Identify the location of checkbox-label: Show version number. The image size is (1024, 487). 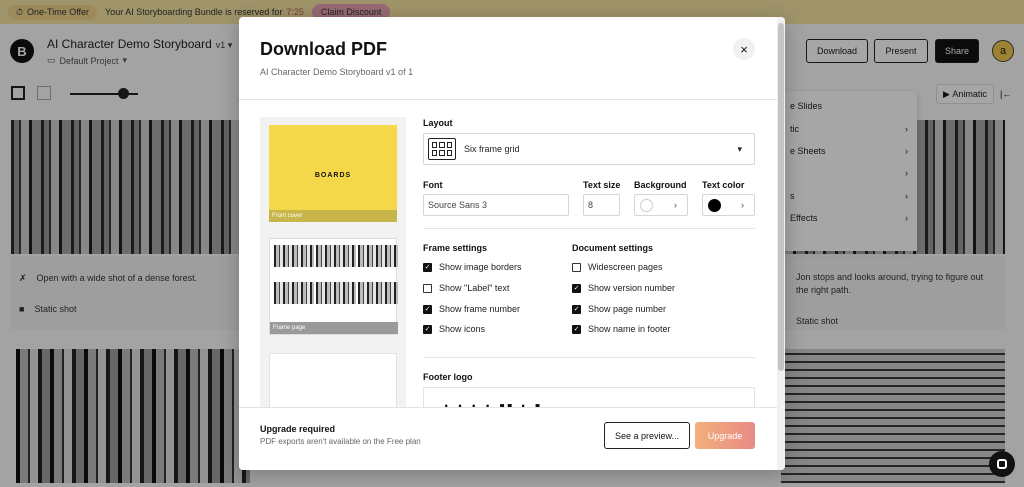
(632, 288).